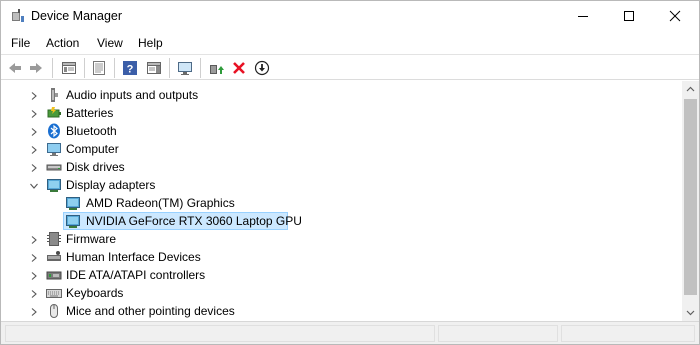 This screenshot has height=345, width=700. Describe the element at coordinates (111, 185) in the screenshot. I see `tree-item-label: Display adapters` at that location.